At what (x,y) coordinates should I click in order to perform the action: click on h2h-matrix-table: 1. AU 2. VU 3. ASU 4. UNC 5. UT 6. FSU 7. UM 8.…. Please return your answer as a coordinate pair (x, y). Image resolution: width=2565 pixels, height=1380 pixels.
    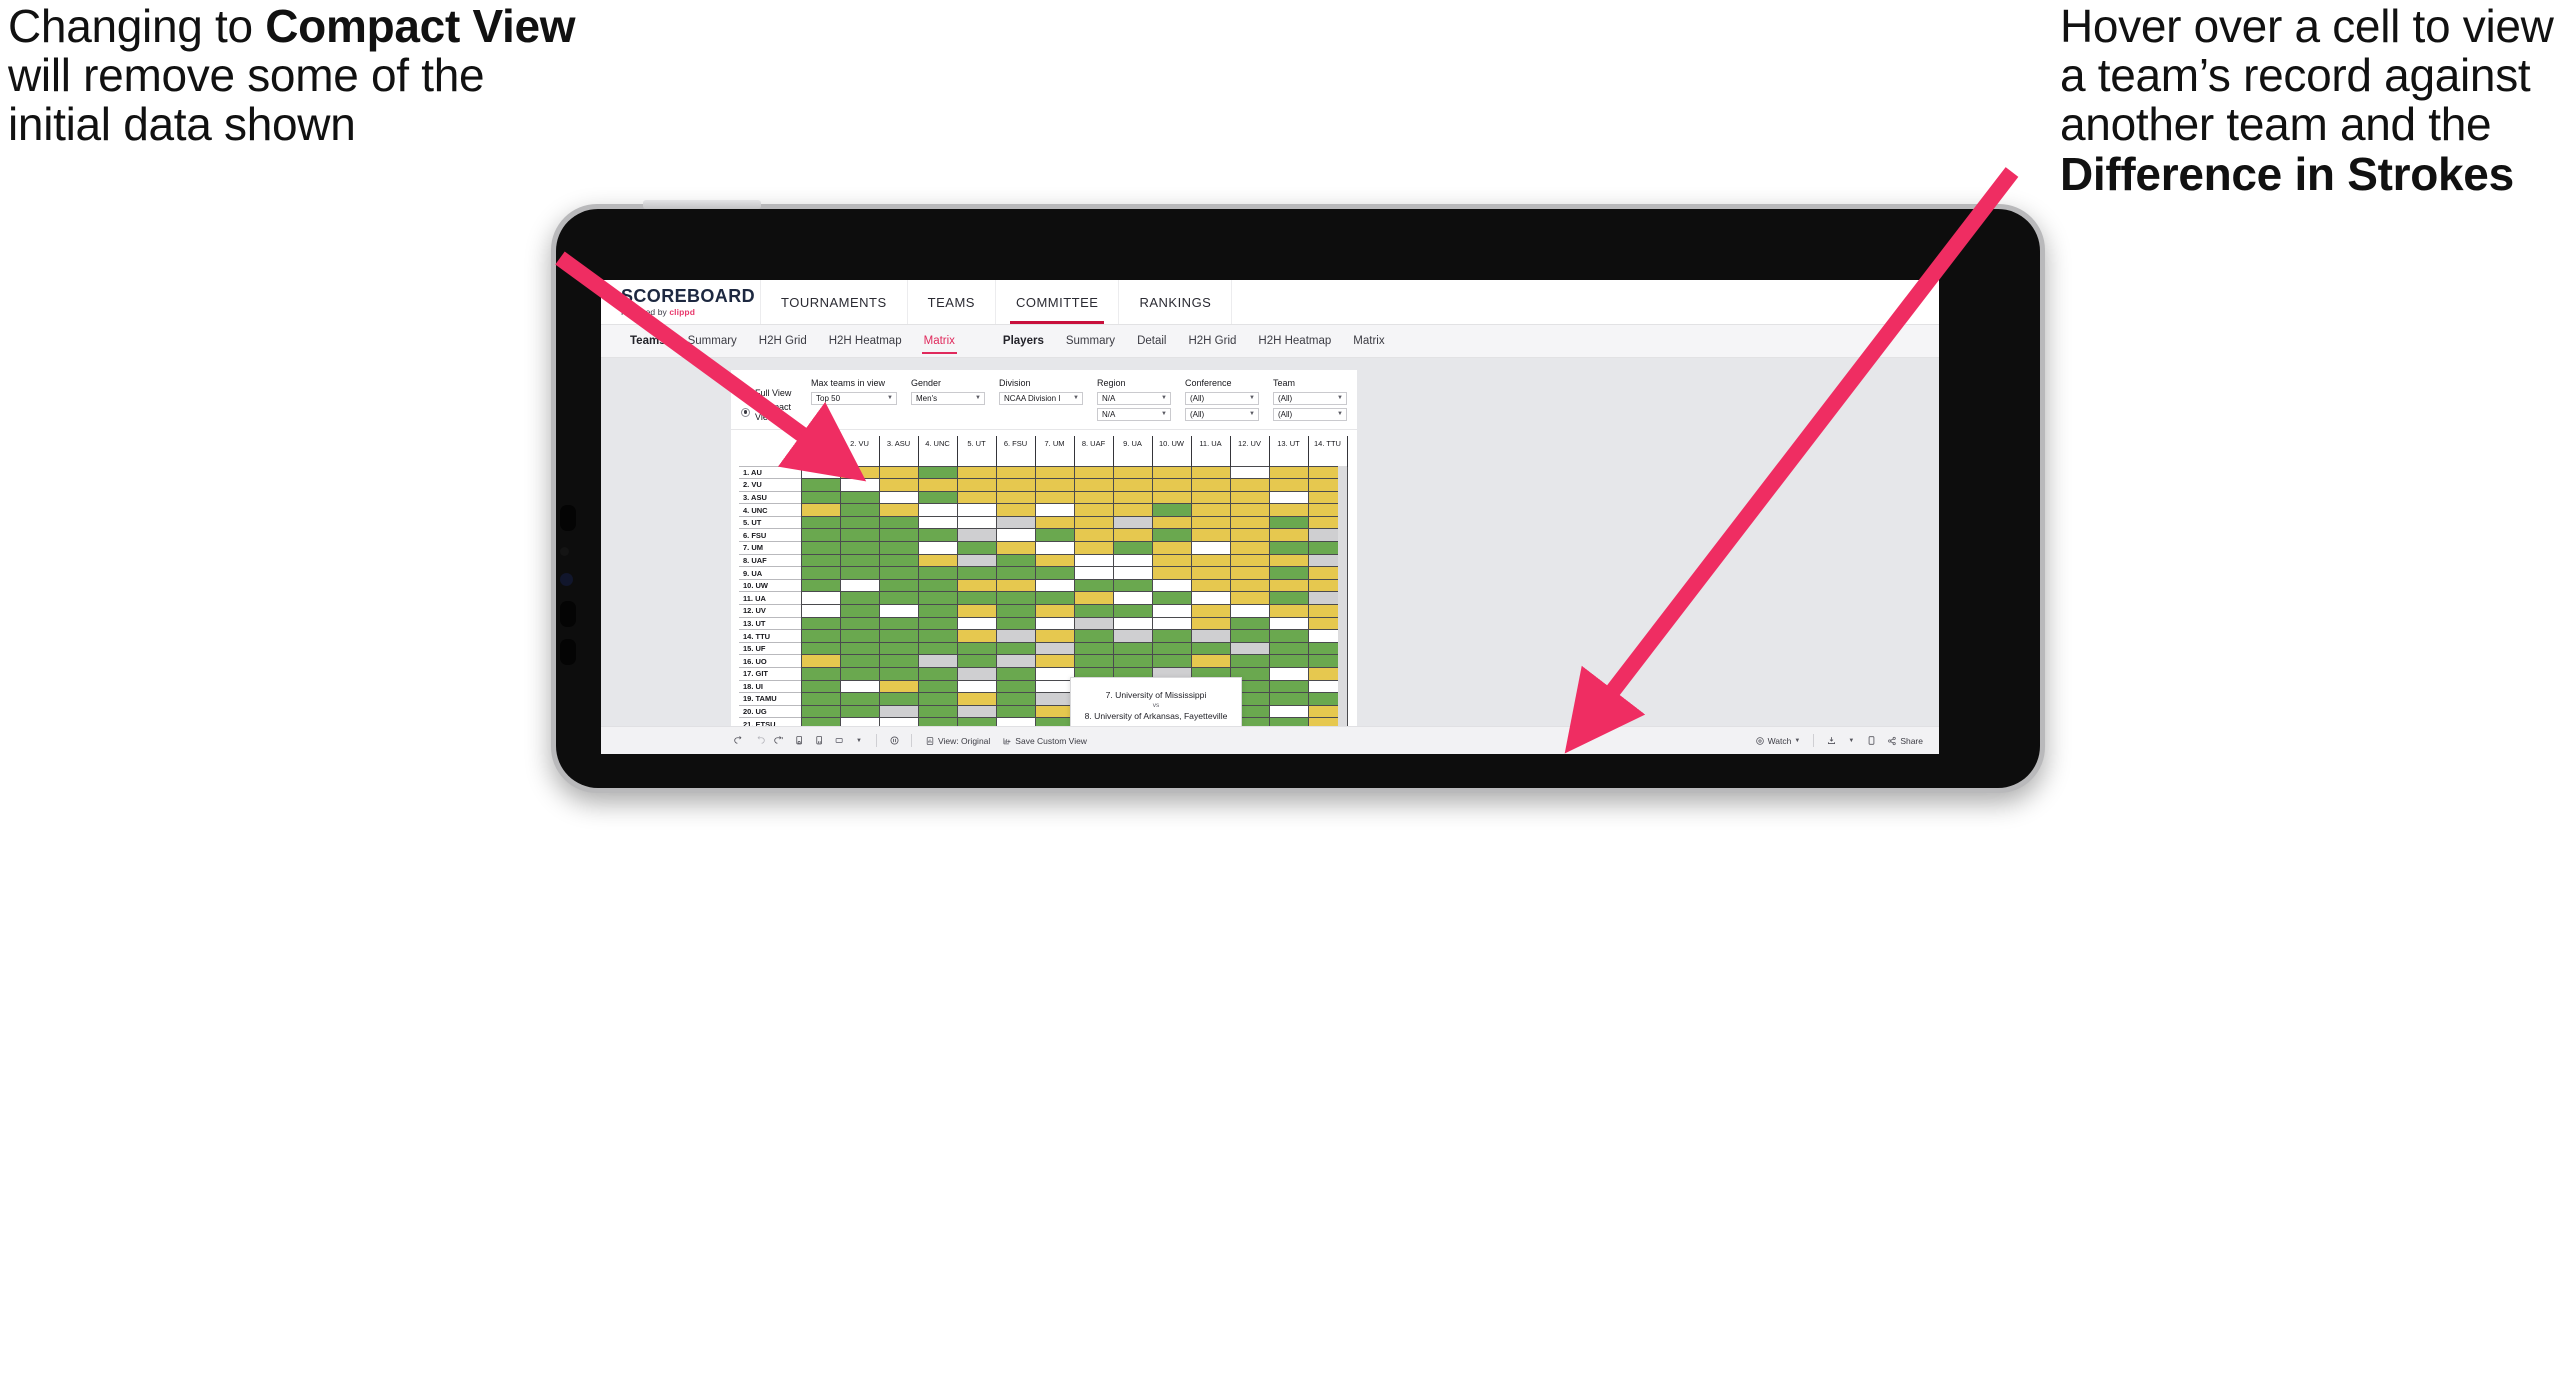
    Looking at the image, I should click on (1043, 581).